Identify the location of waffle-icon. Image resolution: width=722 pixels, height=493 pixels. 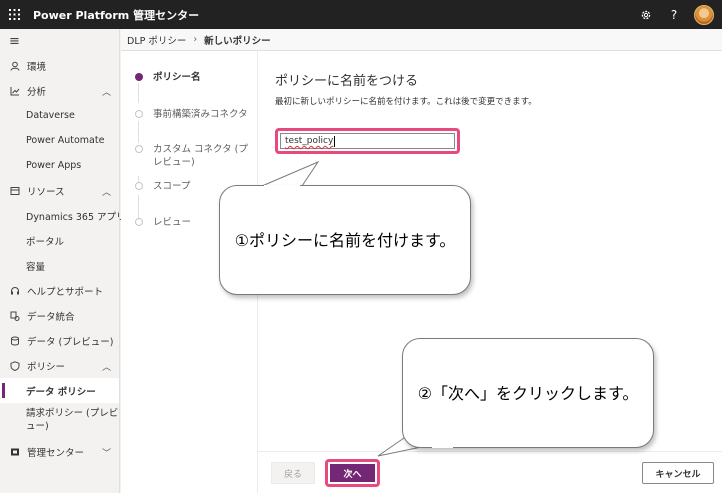
(14, 14).